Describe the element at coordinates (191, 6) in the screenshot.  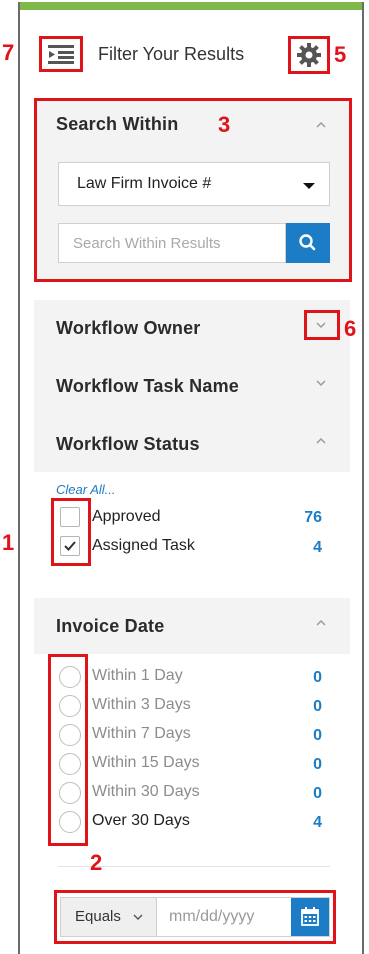
I see `top-accent-bar` at that location.